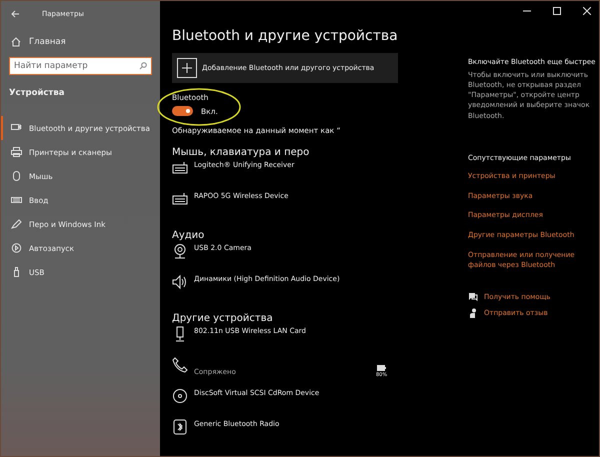  Describe the element at coordinates (187, 68) in the screenshot. I see `plus-icon` at that location.